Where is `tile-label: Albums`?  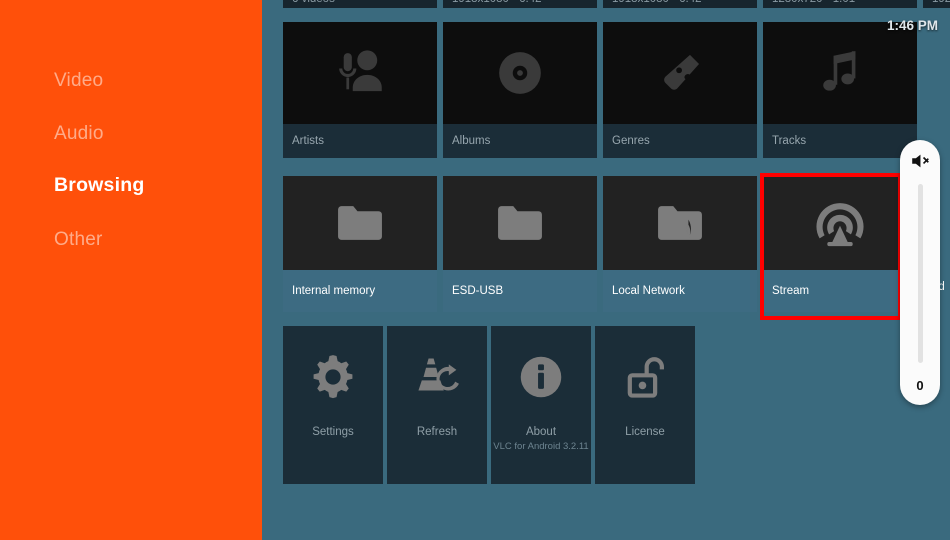 tile-label: Albums is located at coordinates (471, 140).